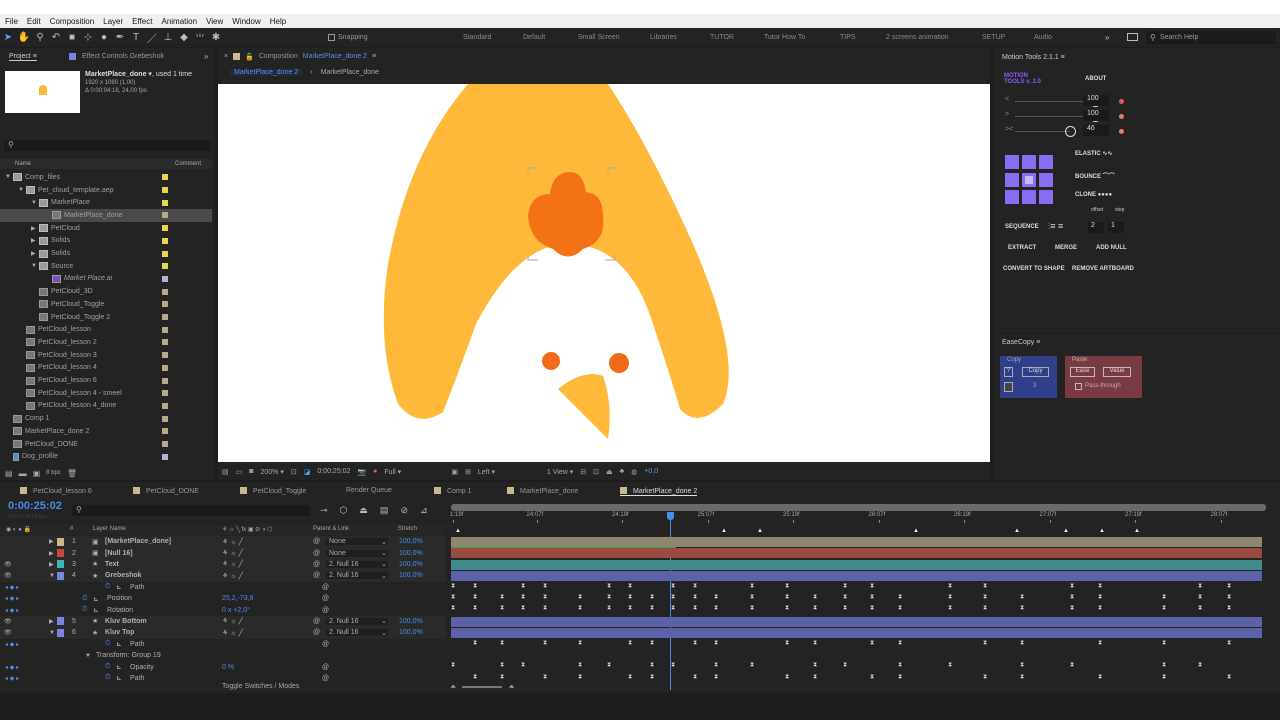 The height and width of the screenshot is (720, 1280). I want to click on project-item: PetCloud_lesson 2, so click(106, 342).